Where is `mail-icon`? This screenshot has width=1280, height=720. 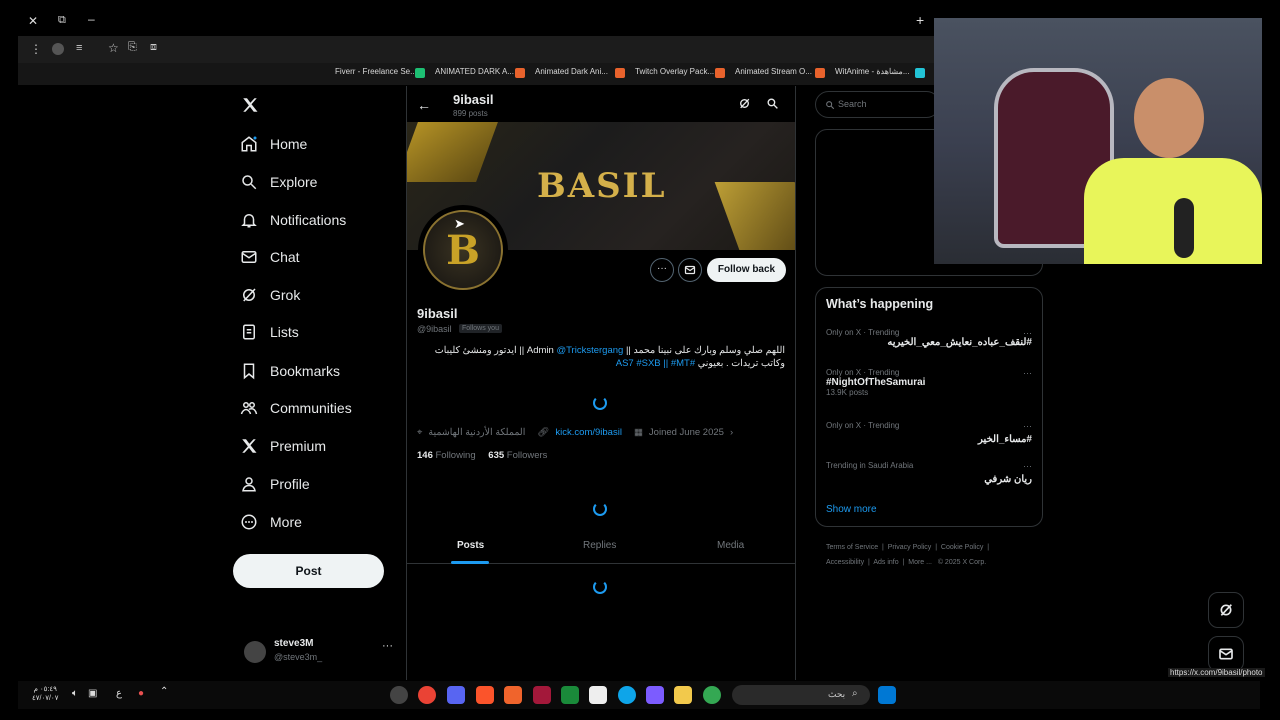
mail-icon is located at coordinates (1226, 654).